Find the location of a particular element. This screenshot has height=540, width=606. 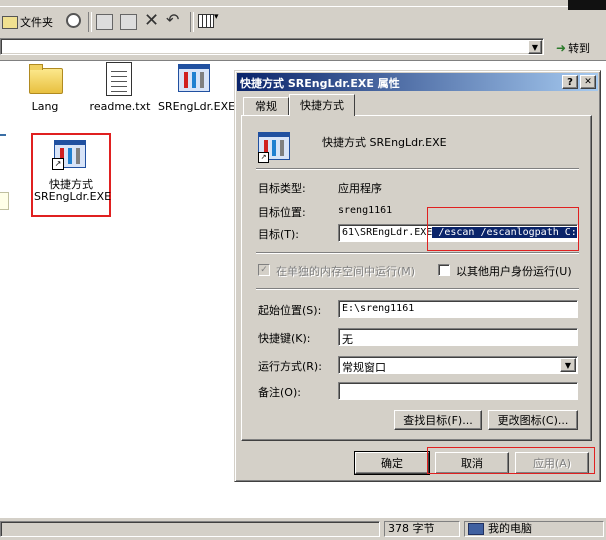

folders-icon is located at coordinates (10, 22).